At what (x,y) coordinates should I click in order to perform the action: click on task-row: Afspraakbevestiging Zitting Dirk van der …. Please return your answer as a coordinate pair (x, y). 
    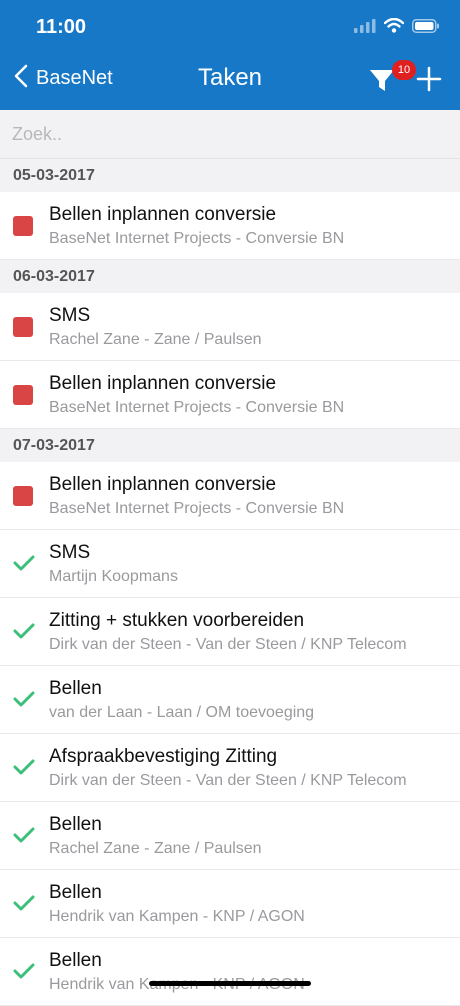
    Looking at the image, I should click on (230, 768).